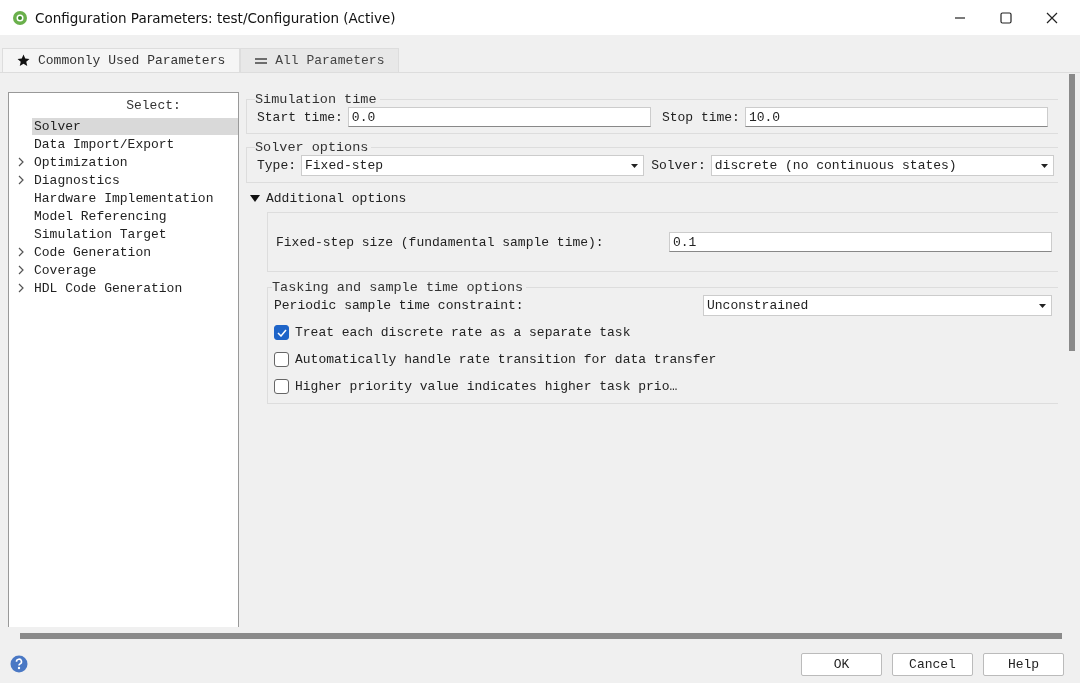 The image size is (1080, 683). Describe the element at coordinates (261, 60) in the screenshot. I see `list-icon` at that location.